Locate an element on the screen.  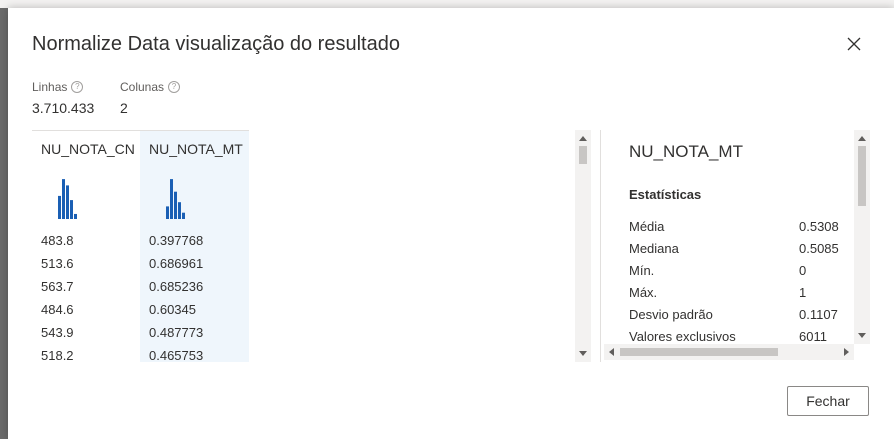
stat-value: 1 is located at coordinates (803, 292).